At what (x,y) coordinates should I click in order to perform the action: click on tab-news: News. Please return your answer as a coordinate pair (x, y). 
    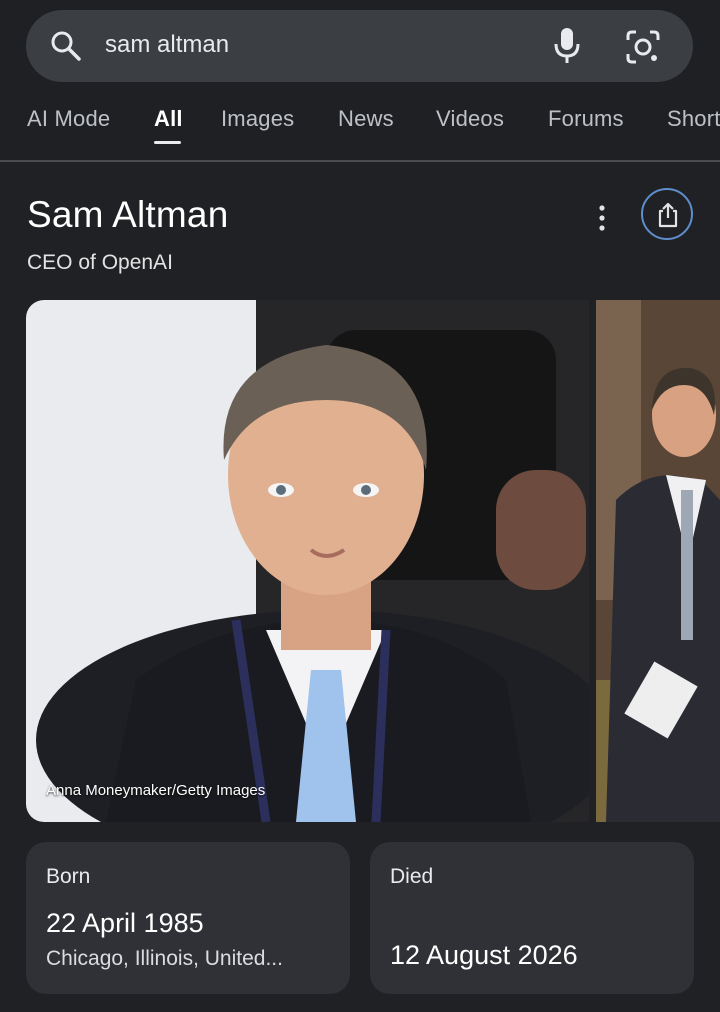
    Looking at the image, I should click on (366, 119).